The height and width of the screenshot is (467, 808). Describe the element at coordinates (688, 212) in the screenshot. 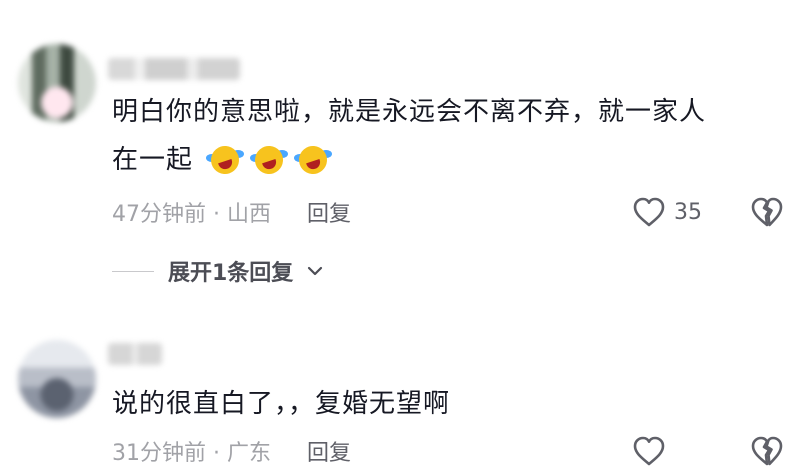

I see `like-count: 35` at that location.